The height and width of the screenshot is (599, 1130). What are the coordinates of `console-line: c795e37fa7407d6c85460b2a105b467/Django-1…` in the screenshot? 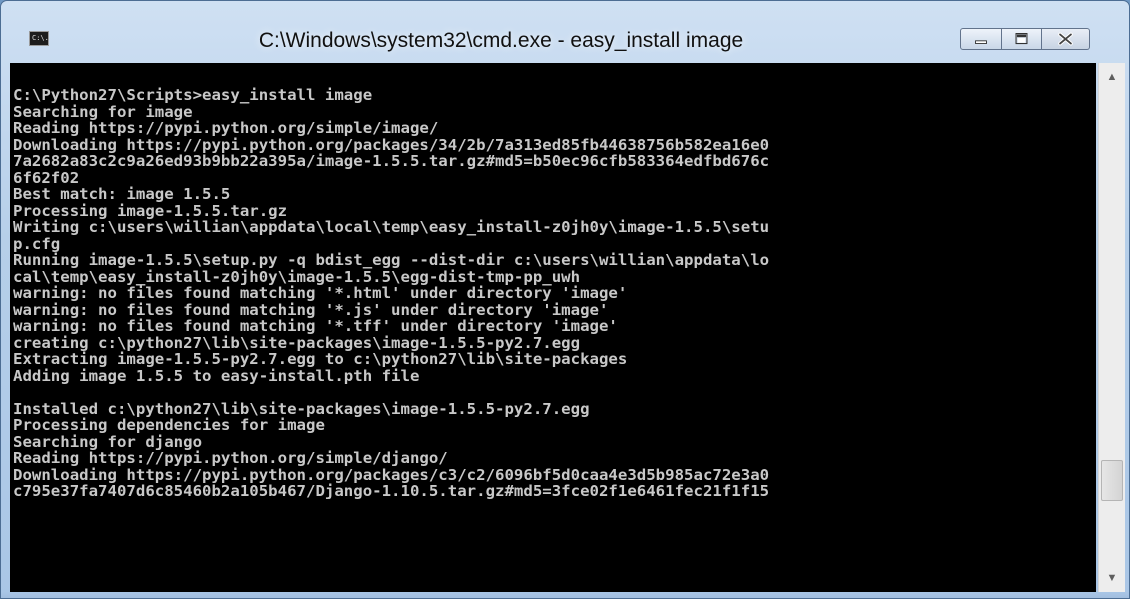 It's located at (391, 491).